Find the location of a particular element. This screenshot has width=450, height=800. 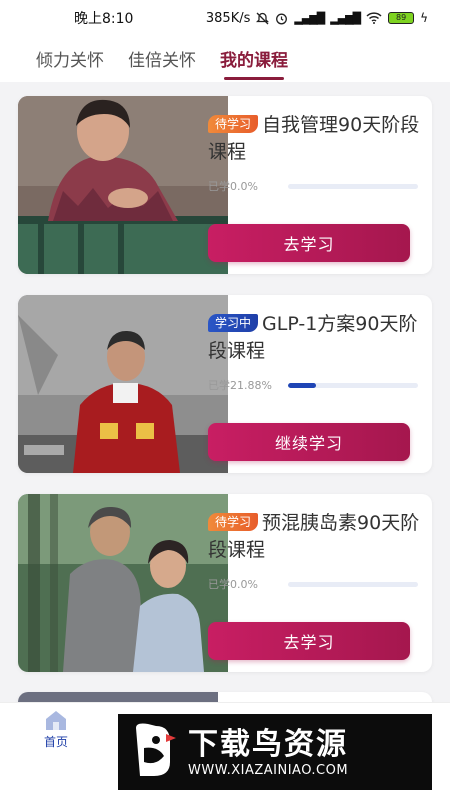

charging-icon: ϟ is located at coordinates (424, 18).